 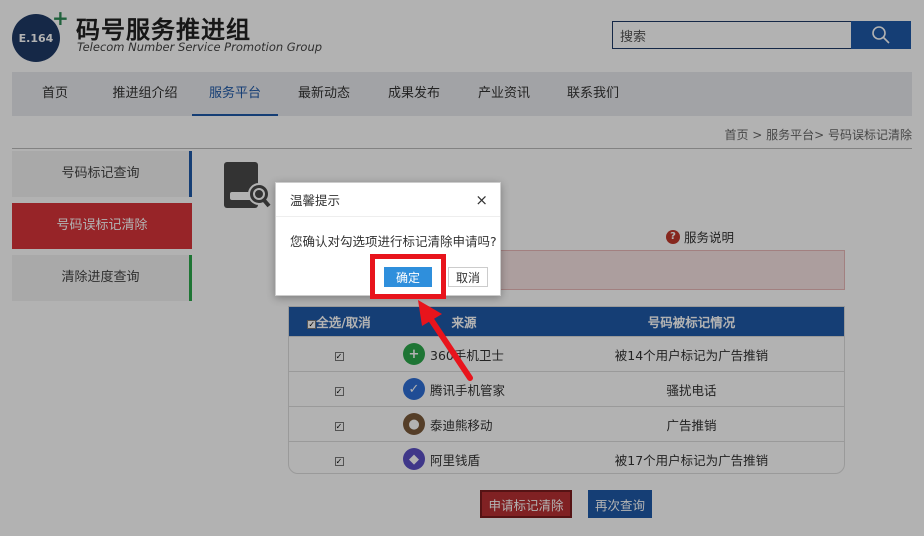 I want to click on pointer-arrow-icon, so click(x=445, y=340).